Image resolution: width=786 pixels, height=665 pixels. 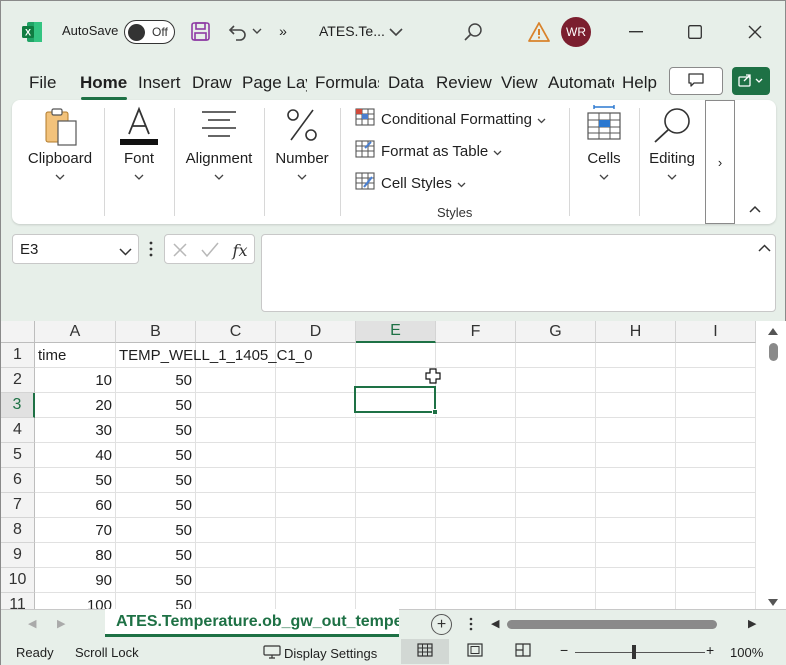 What do you see at coordinates (476, 332) in the screenshot?
I see `column-header: F` at bounding box center [476, 332].